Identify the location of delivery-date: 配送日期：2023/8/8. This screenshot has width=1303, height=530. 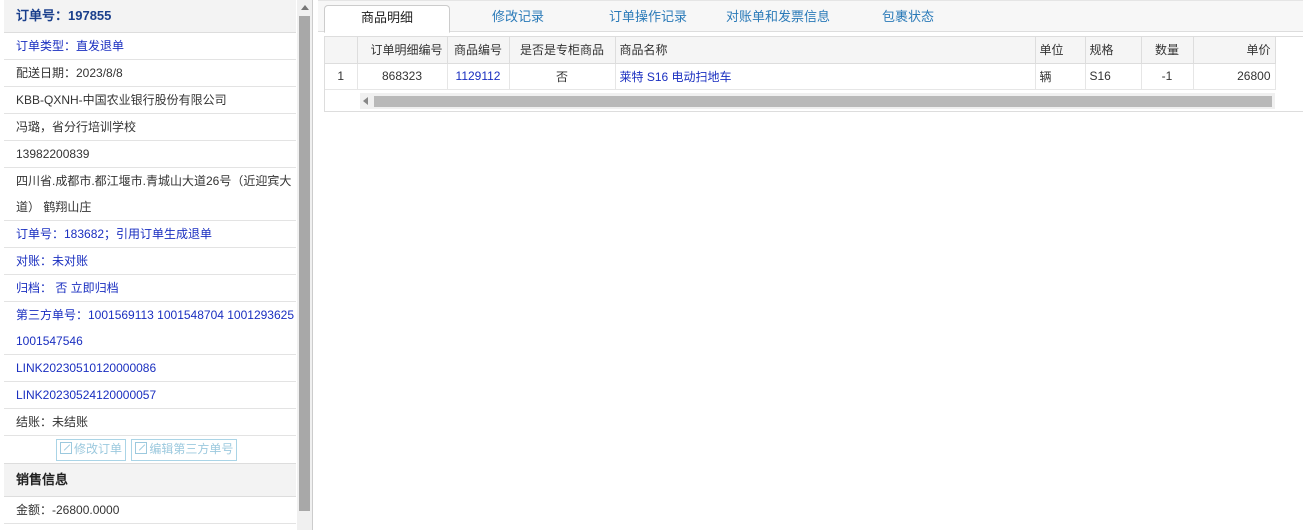
(150, 73).